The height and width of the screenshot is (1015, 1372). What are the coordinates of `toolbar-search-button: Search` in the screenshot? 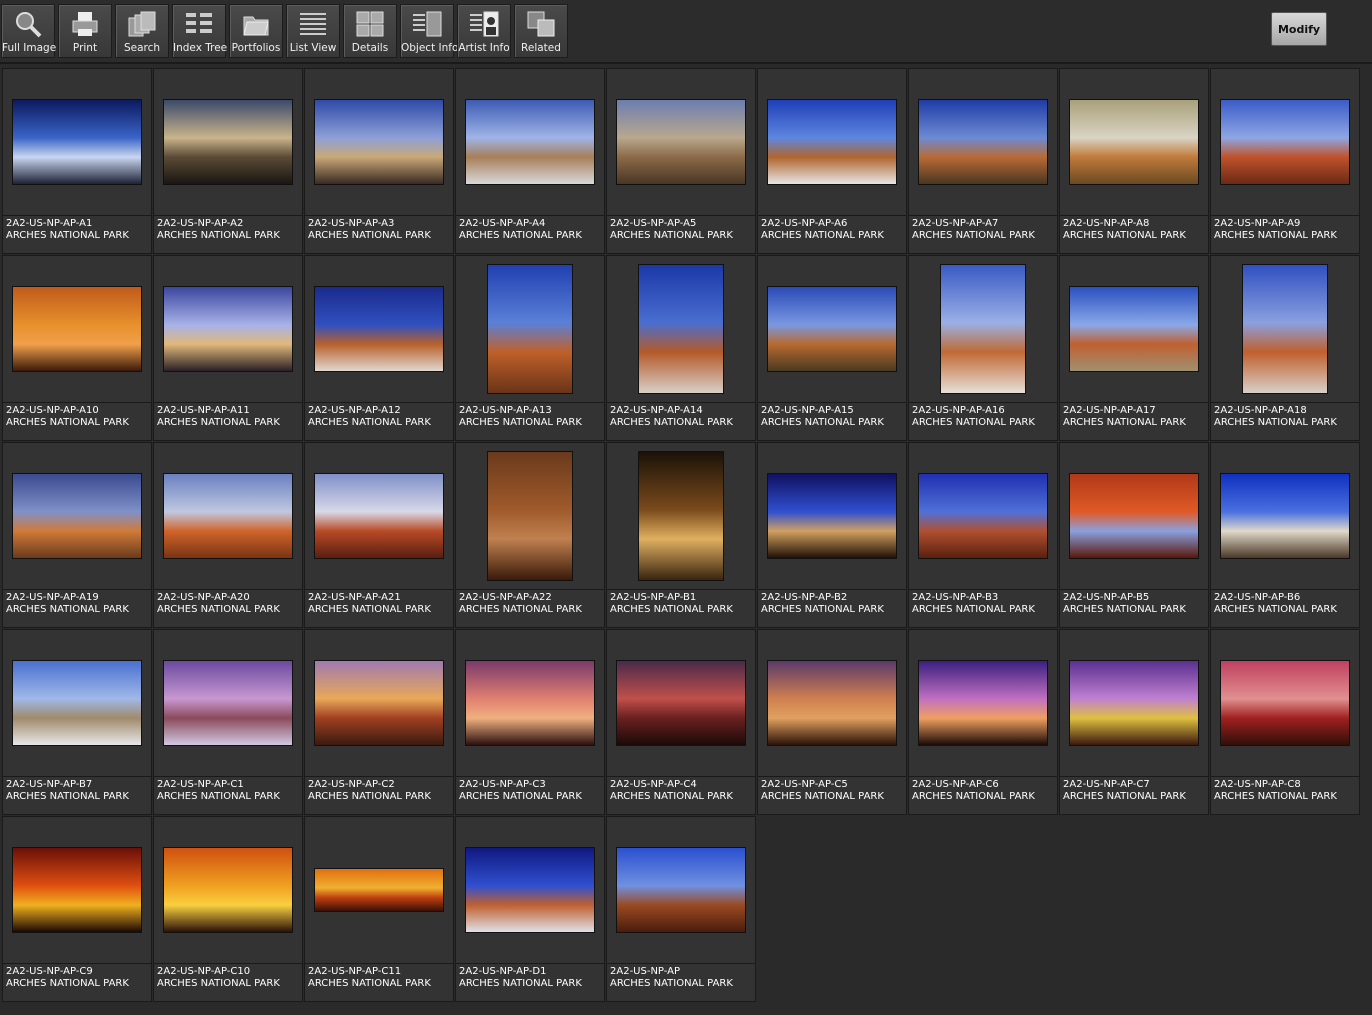 It's located at (142, 31).